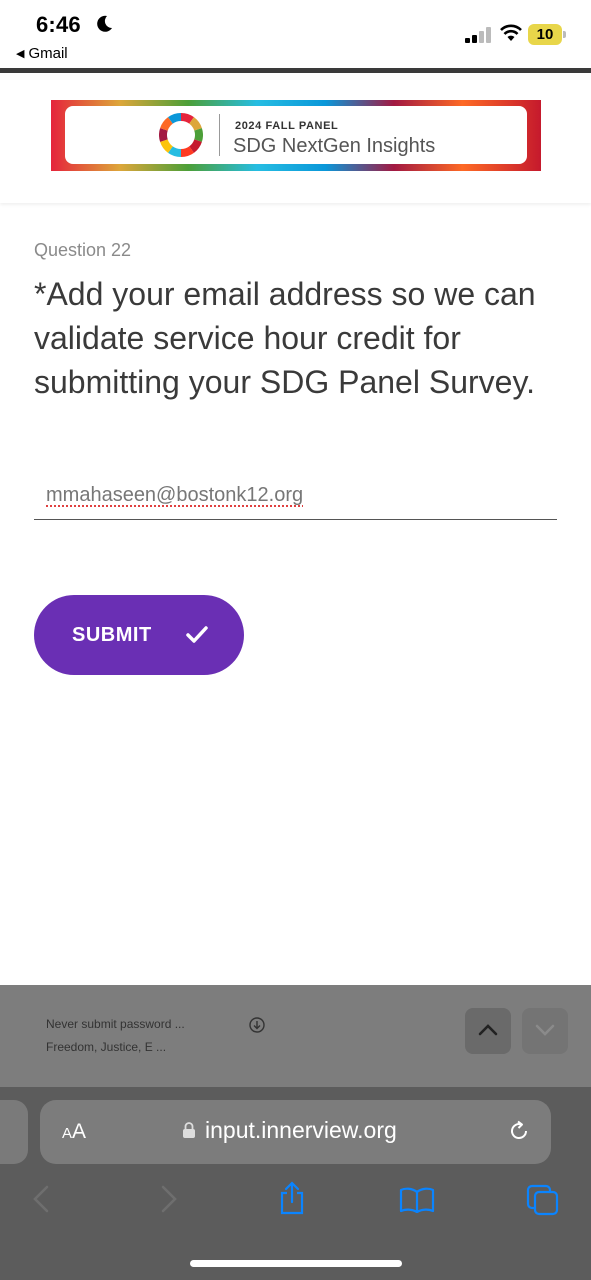 The width and height of the screenshot is (591, 1280). I want to click on sdg-banner: 2024 FALL PANEL SDG NextGen Insights, so click(296, 135).